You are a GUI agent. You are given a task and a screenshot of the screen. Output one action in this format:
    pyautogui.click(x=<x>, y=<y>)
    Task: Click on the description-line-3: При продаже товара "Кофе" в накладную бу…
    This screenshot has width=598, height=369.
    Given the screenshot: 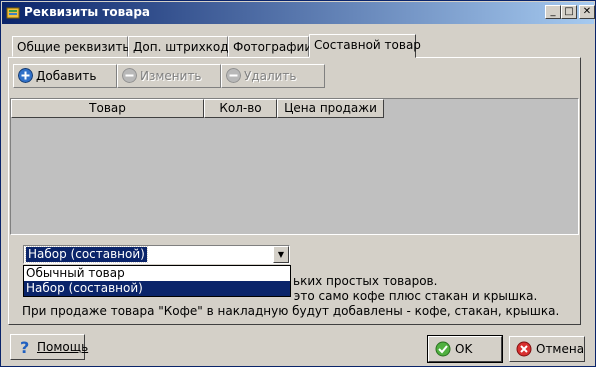 What is the action you would take?
    pyautogui.click(x=291, y=311)
    